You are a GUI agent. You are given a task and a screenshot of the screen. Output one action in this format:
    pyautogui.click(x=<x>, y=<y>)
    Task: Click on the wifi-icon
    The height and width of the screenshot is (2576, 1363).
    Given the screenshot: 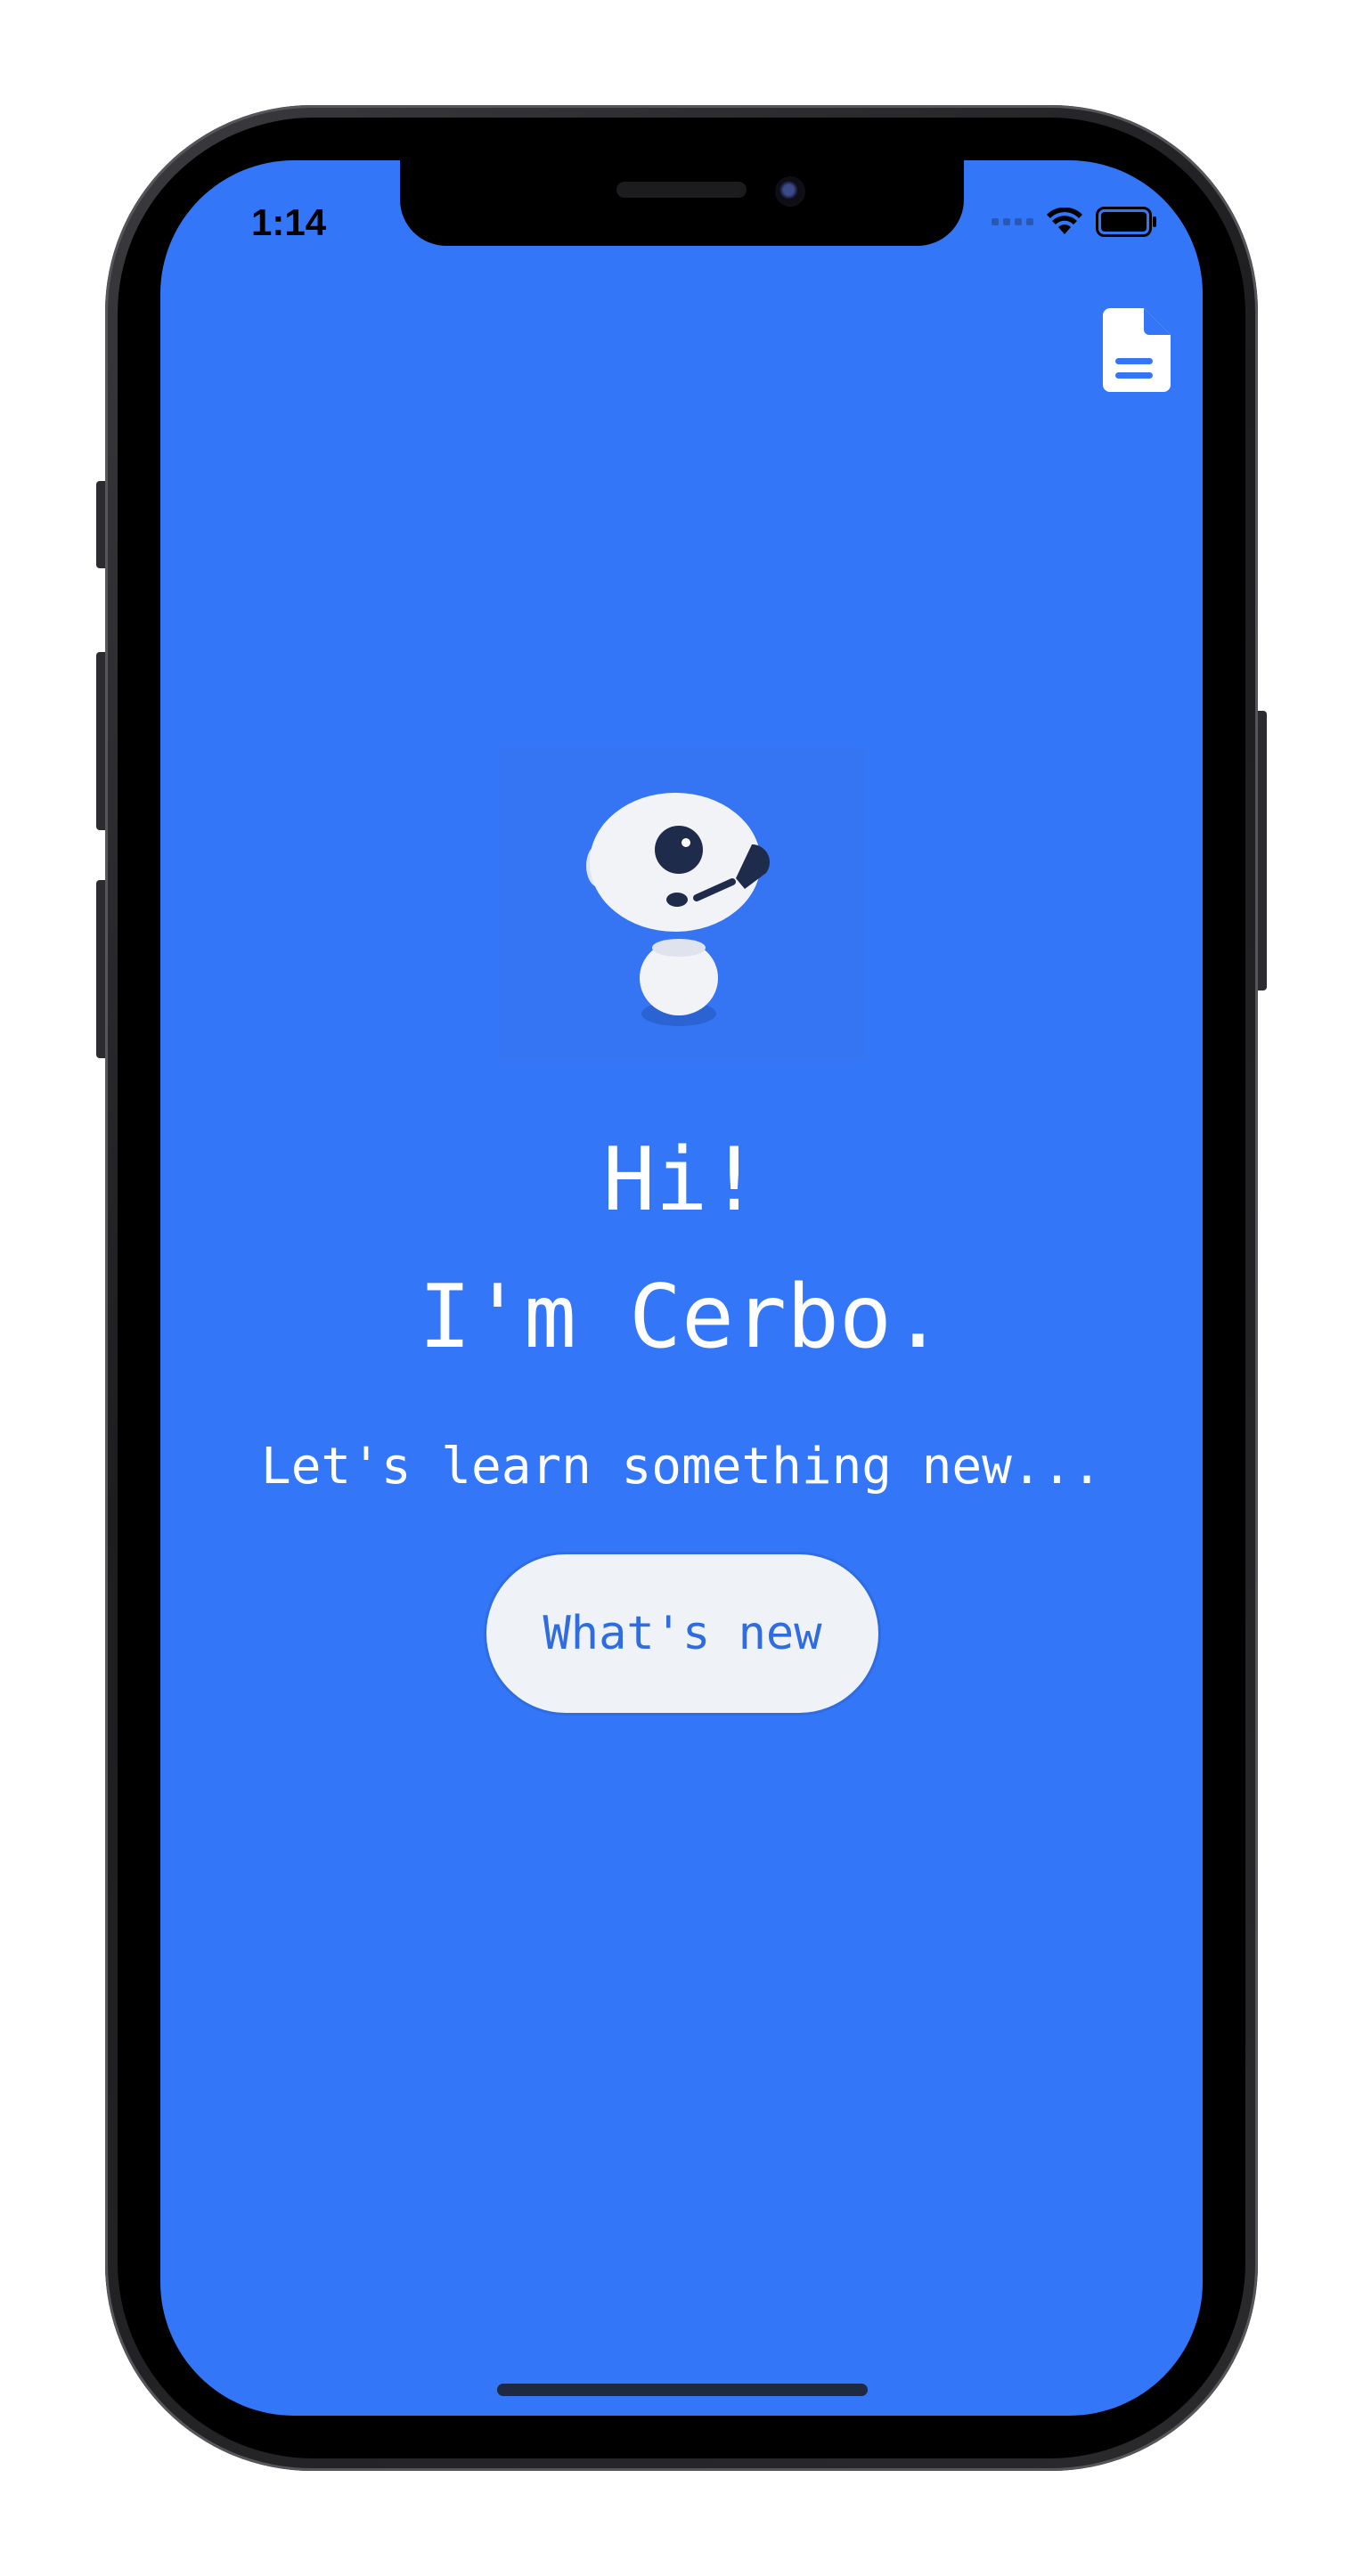 What is the action you would take?
    pyautogui.click(x=1065, y=221)
    